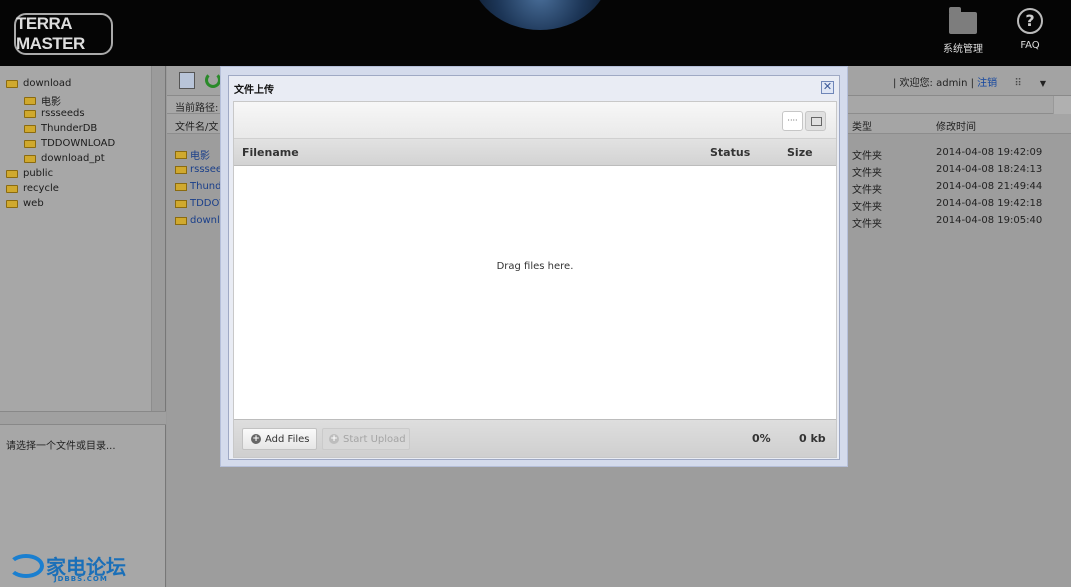 The width and height of the screenshot is (1071, 587). Describe the element at coordinates (535, 33) in the screenshot. I see `top-header: TERRA MASTER 系统管理 ? FAQ` at that location.